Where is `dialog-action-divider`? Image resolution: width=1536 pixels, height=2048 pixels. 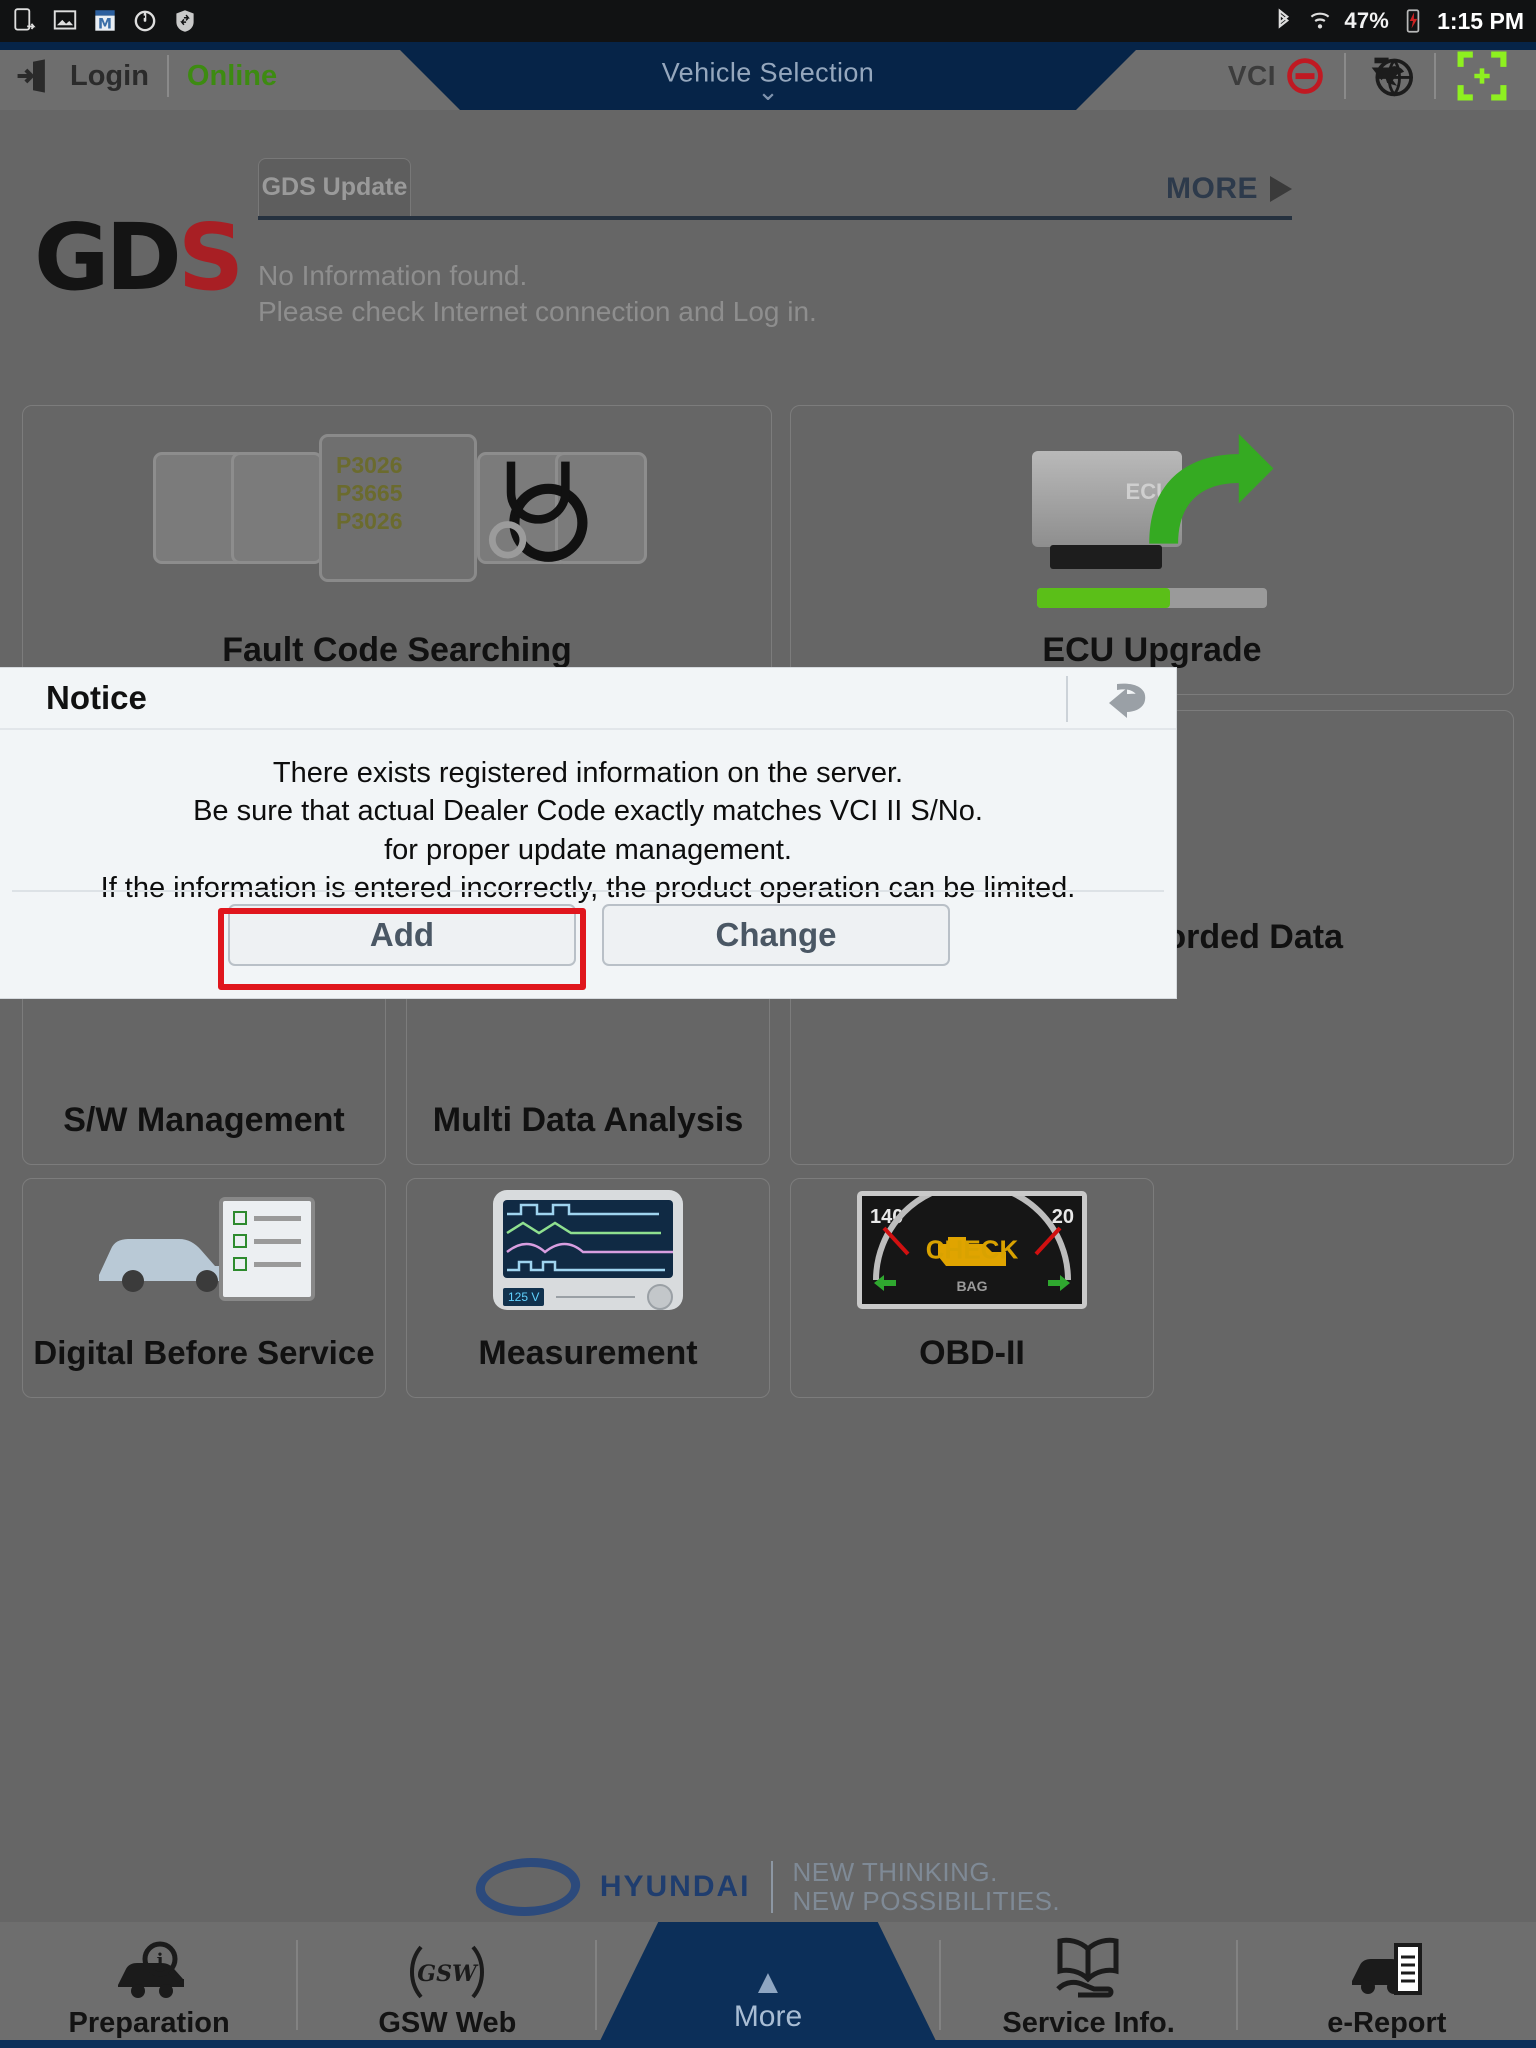 dialog-action-divider is located at coordinates (588, 891).